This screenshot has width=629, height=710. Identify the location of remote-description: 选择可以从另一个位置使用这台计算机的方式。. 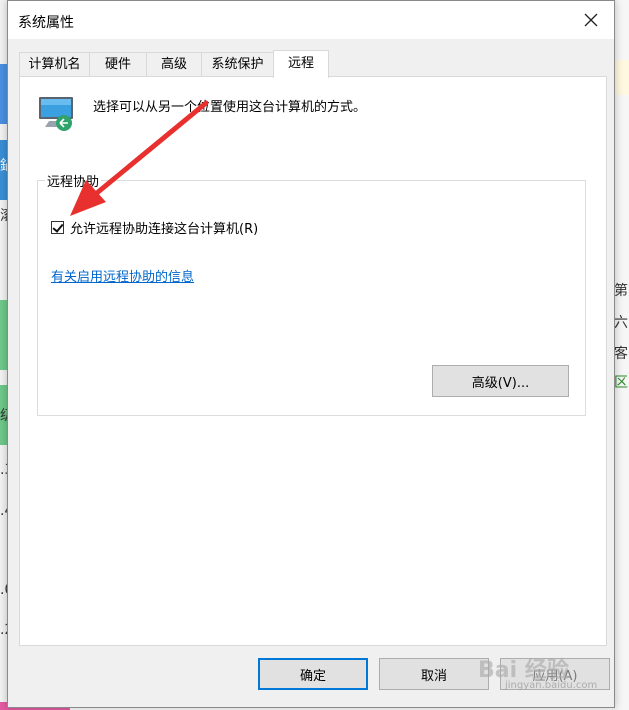
(230, 107).